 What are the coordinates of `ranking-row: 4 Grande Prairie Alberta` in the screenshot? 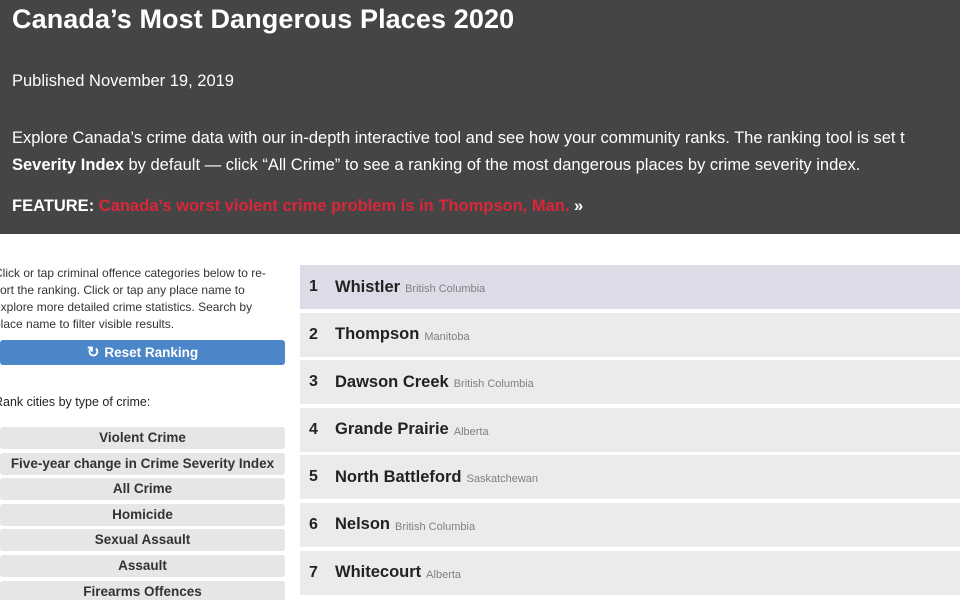 It's located at (630, 429).